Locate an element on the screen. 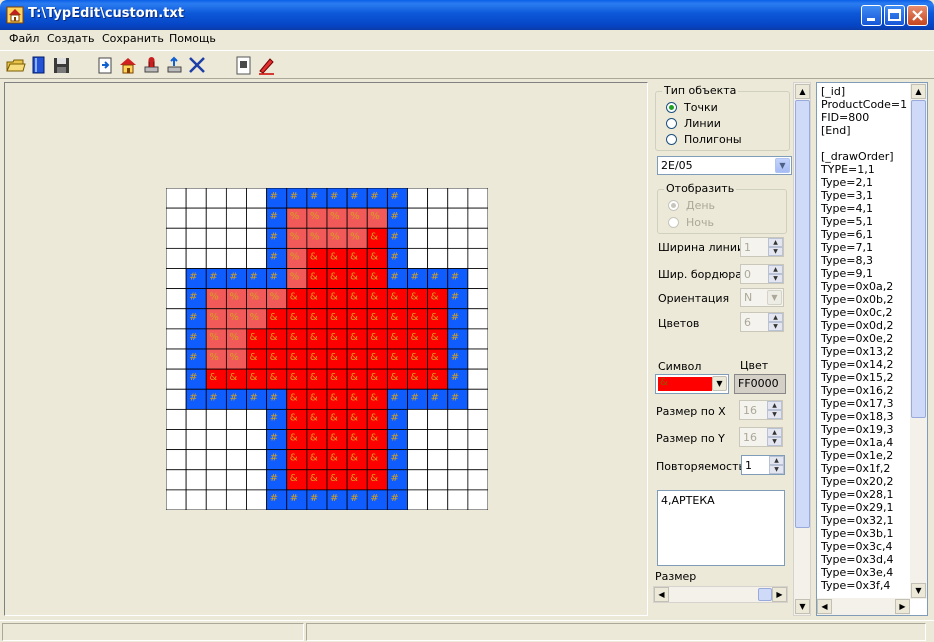 The image size is (934, 642). type-code-select: 2E/05 ▼ is located at coordinates (724, 165).